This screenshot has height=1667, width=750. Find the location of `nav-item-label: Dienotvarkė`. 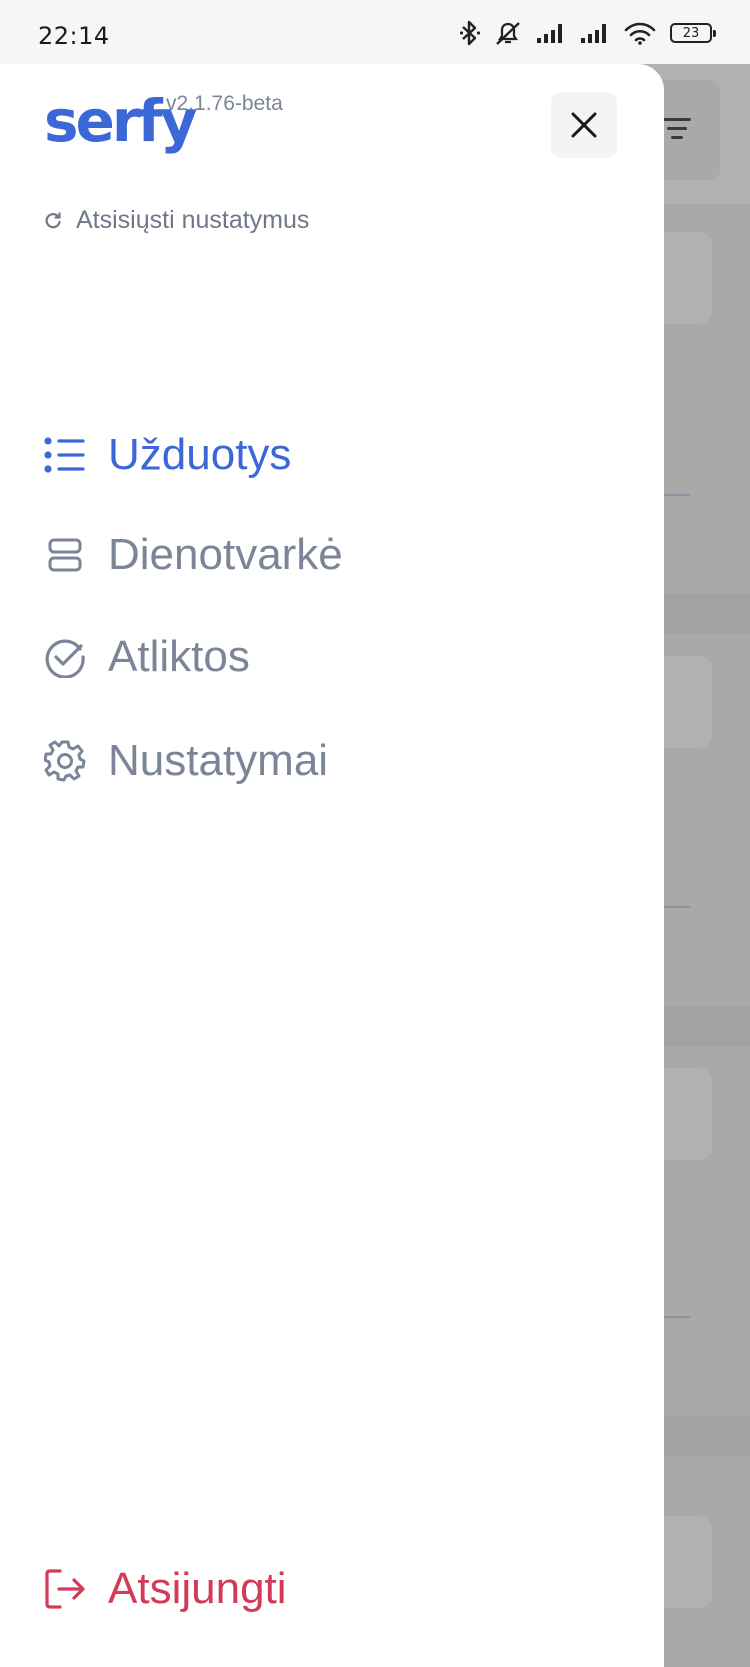

nav-item-label: Dienotvarkė is located at coordinates (225, 554).